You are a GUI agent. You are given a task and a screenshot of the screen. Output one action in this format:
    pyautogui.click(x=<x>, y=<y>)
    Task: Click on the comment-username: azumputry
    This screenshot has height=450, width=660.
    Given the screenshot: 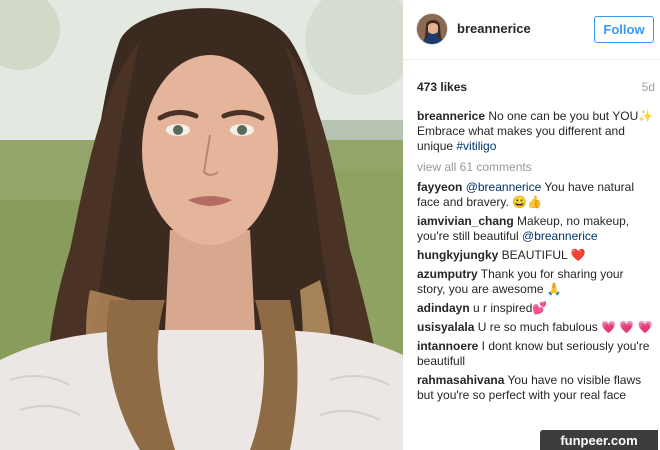 What is the action you would take?
    pyautogui.click(x=447, y=274)
    